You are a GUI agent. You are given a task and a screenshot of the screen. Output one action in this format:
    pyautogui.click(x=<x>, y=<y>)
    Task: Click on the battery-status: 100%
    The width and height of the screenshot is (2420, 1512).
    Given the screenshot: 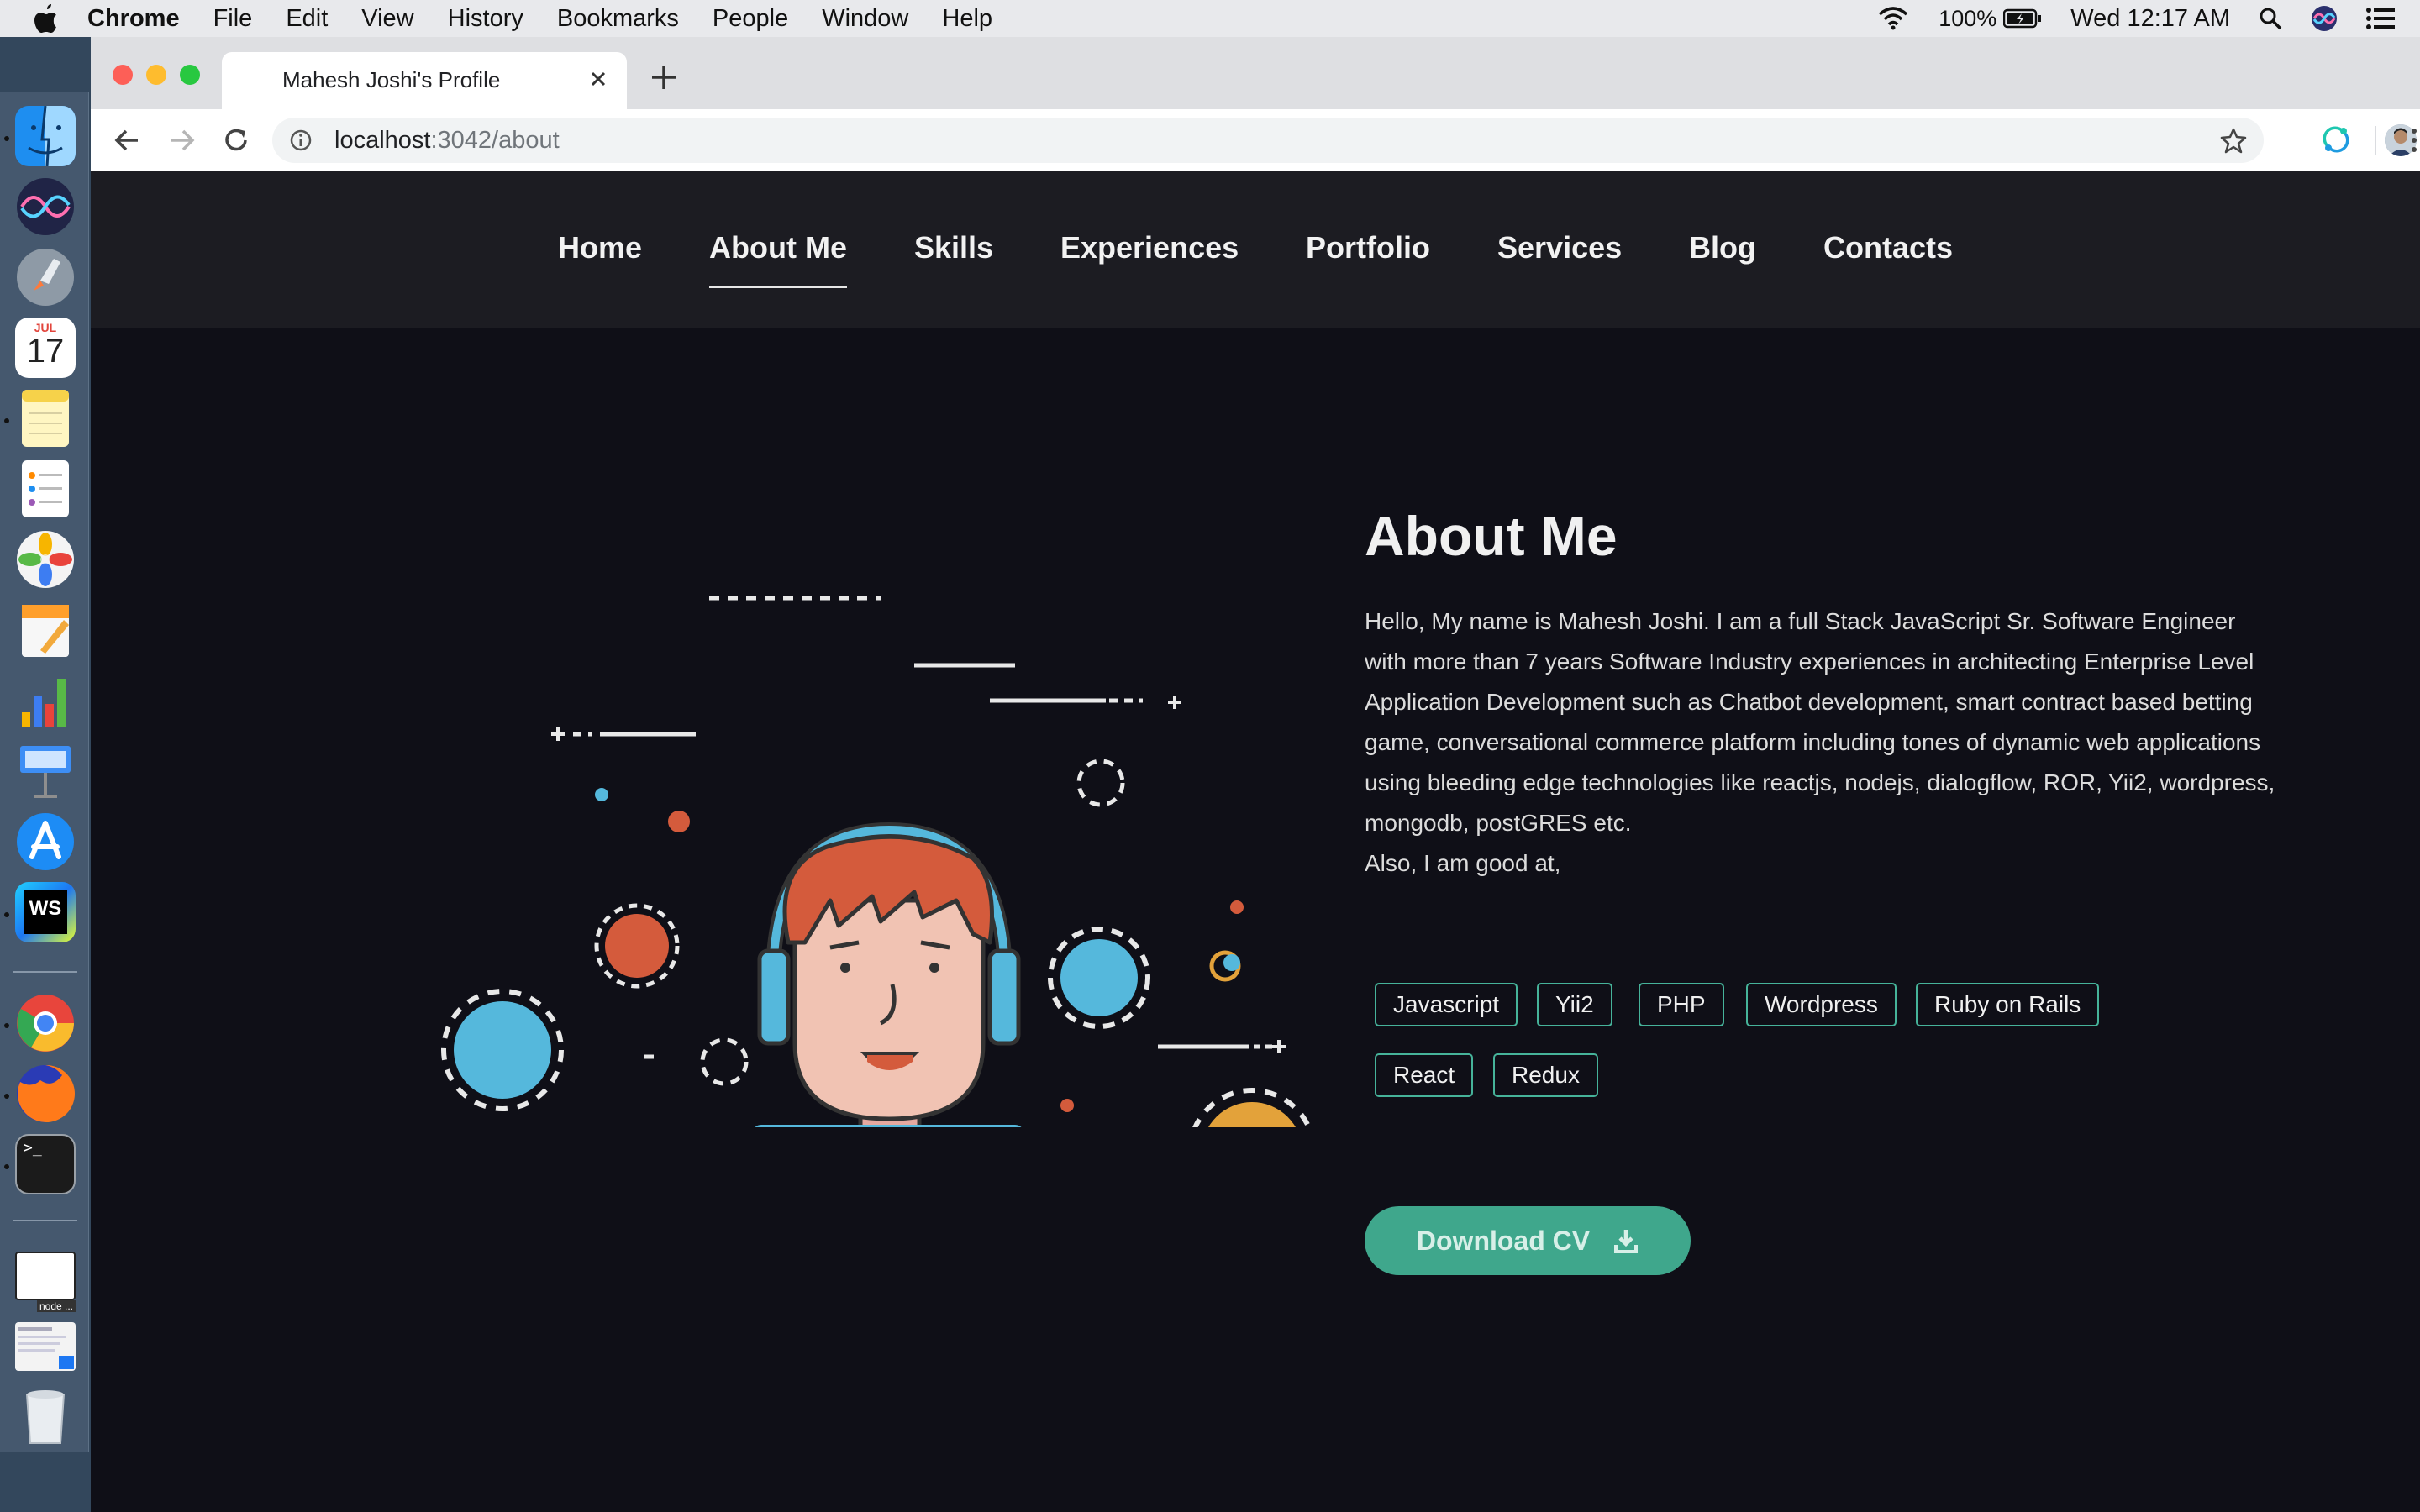 What is the action you would take?
    pyautogui.click(x=1990, y=19)
    